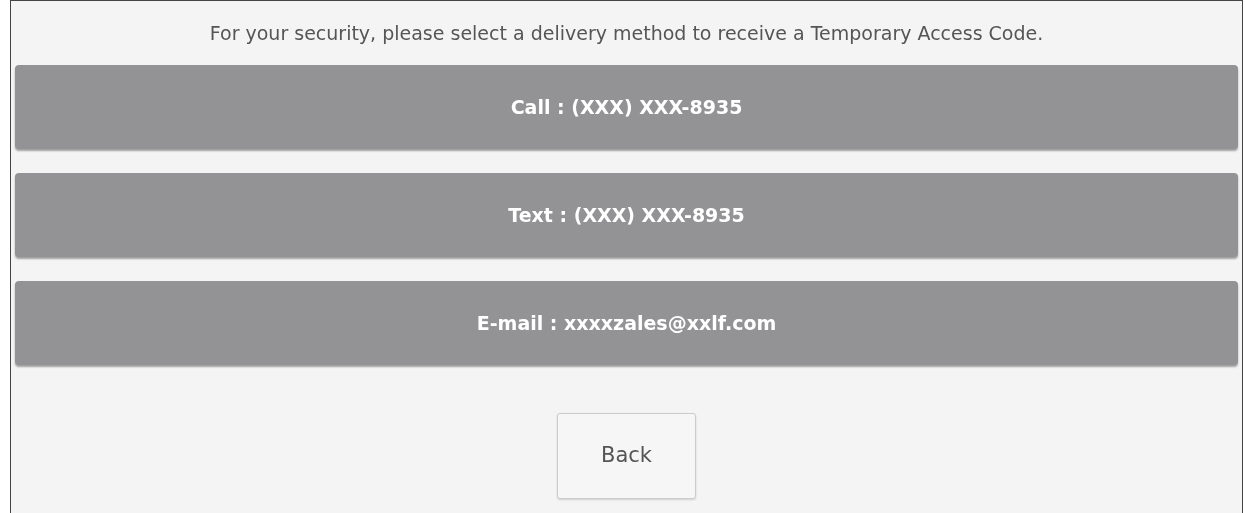 The height and width of the screenshot is (513, 1245). Describe the element at coordinates (626, 456) in the screenshot. I see `back-button: Back` at that location.